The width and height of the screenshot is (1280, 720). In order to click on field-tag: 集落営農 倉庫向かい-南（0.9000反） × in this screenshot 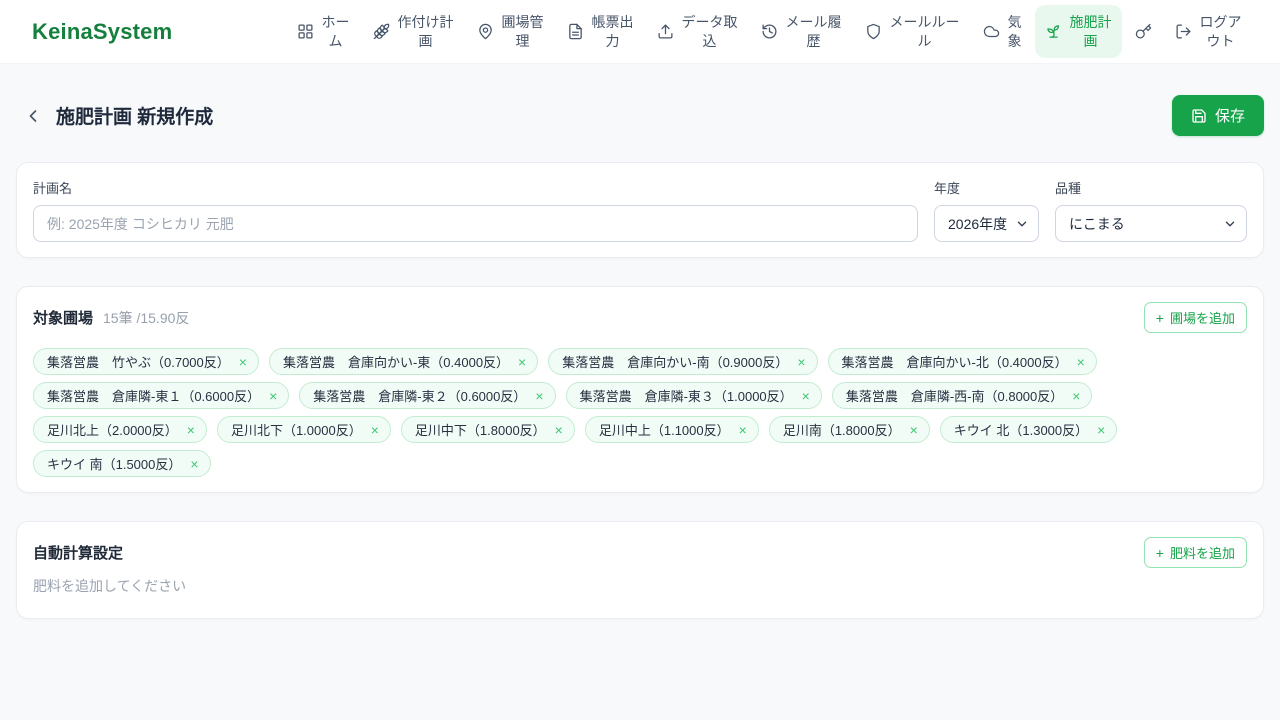, I will do `click(683, 361)`.